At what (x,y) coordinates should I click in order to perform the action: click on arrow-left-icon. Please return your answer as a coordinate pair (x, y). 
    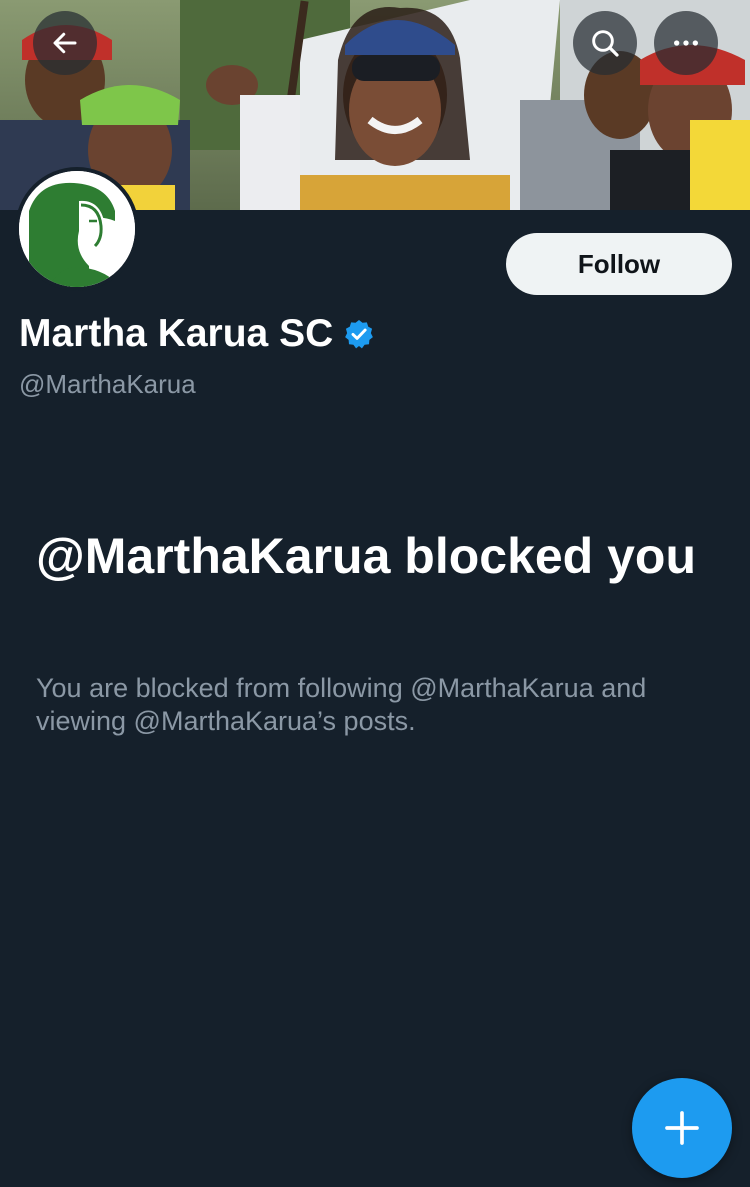
    Looking at the image, I should click on (65, 43).